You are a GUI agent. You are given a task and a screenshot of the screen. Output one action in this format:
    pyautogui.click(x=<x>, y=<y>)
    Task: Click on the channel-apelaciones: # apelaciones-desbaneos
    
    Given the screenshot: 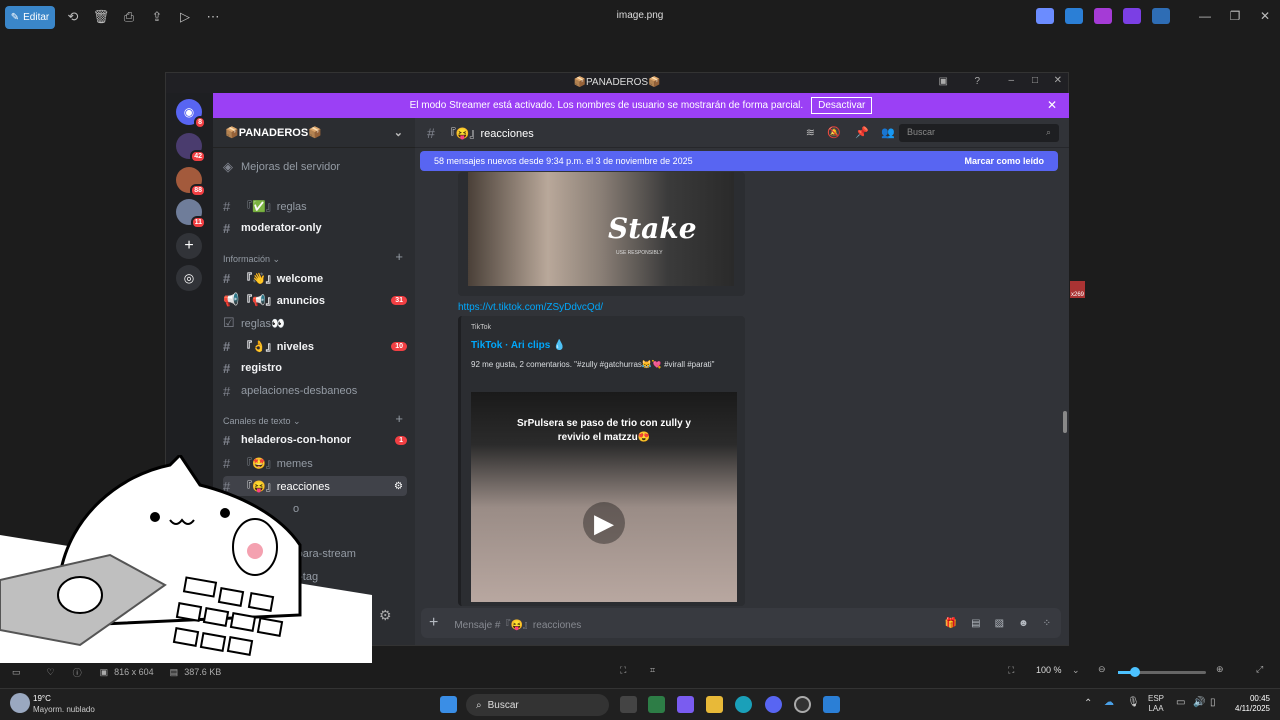 What is the action you would take?
    pyautogui.click(x=315, y=391)
    